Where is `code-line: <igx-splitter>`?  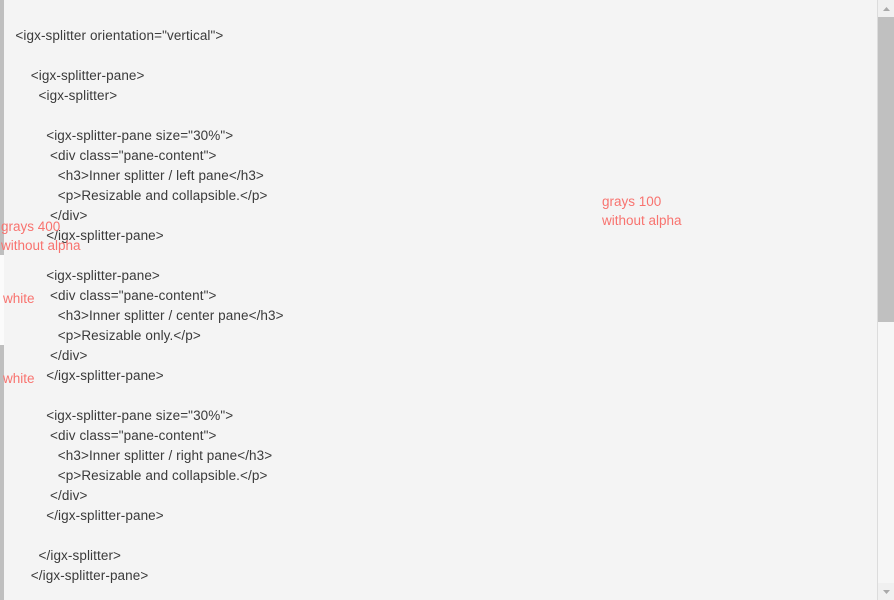 code-line: <igx-splitter> is located at coordinates (59, 95).